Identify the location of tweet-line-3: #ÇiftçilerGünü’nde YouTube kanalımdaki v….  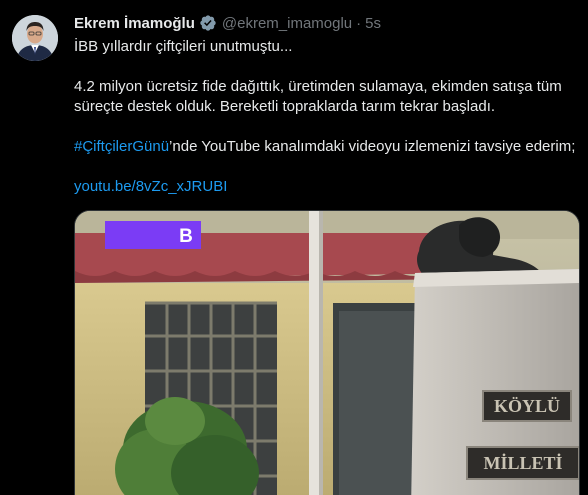
(329, 147).